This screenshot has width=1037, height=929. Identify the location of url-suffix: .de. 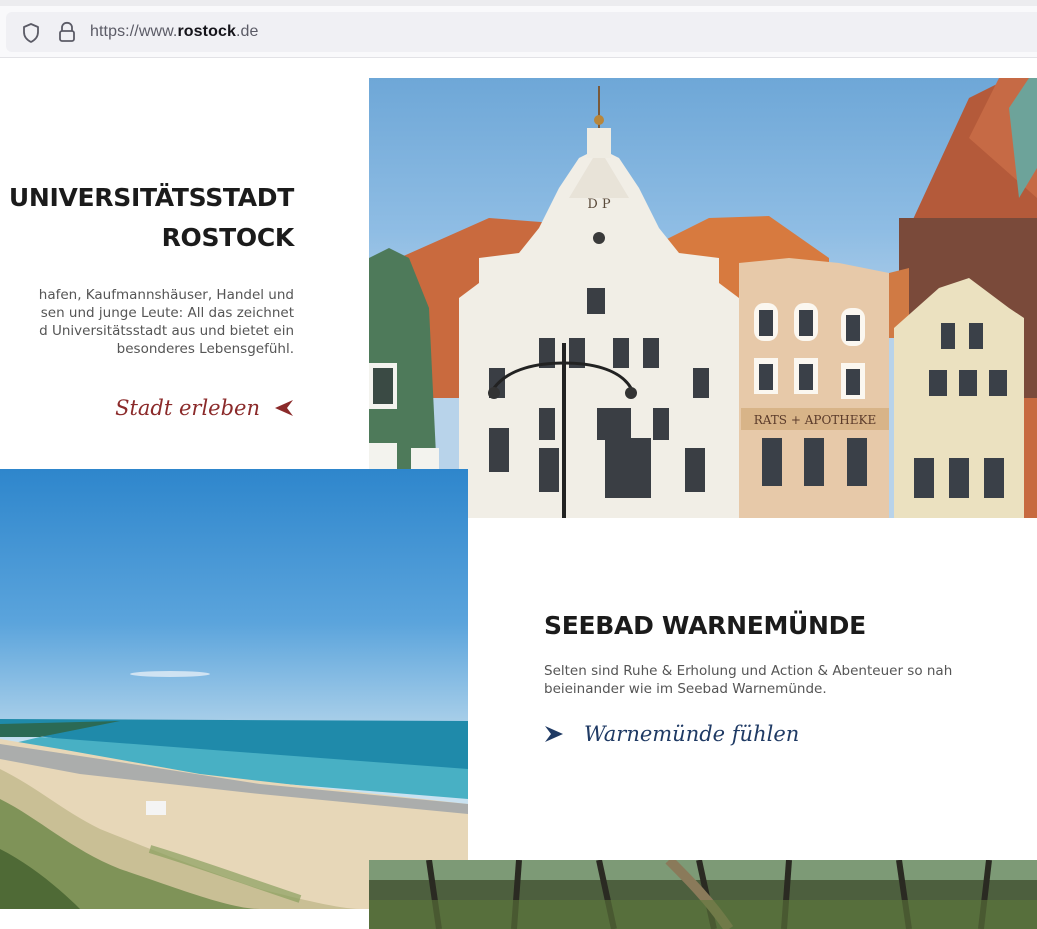
(247, 31).